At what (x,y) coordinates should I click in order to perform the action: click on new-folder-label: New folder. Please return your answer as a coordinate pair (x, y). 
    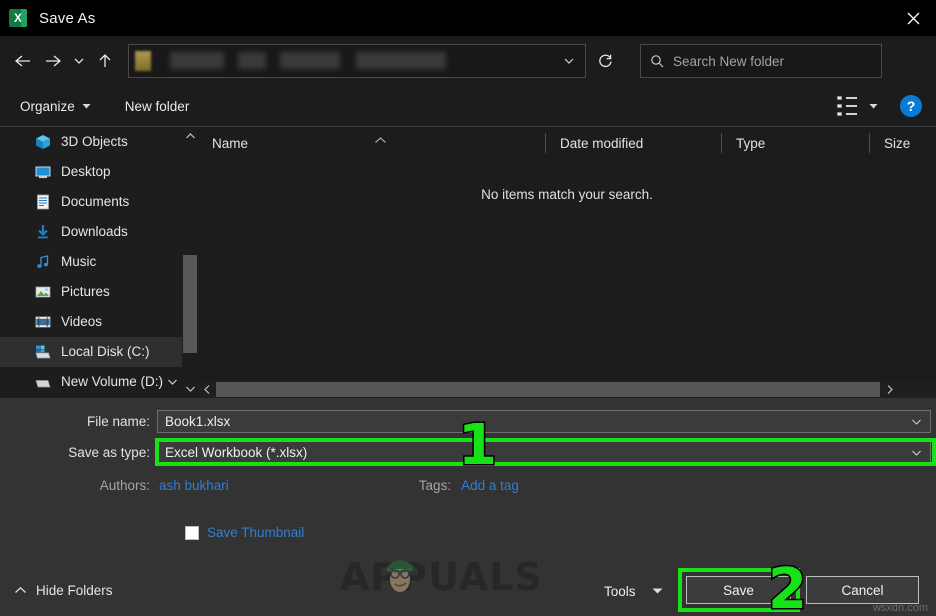
    Looking at the image, I should click on (157, 106).